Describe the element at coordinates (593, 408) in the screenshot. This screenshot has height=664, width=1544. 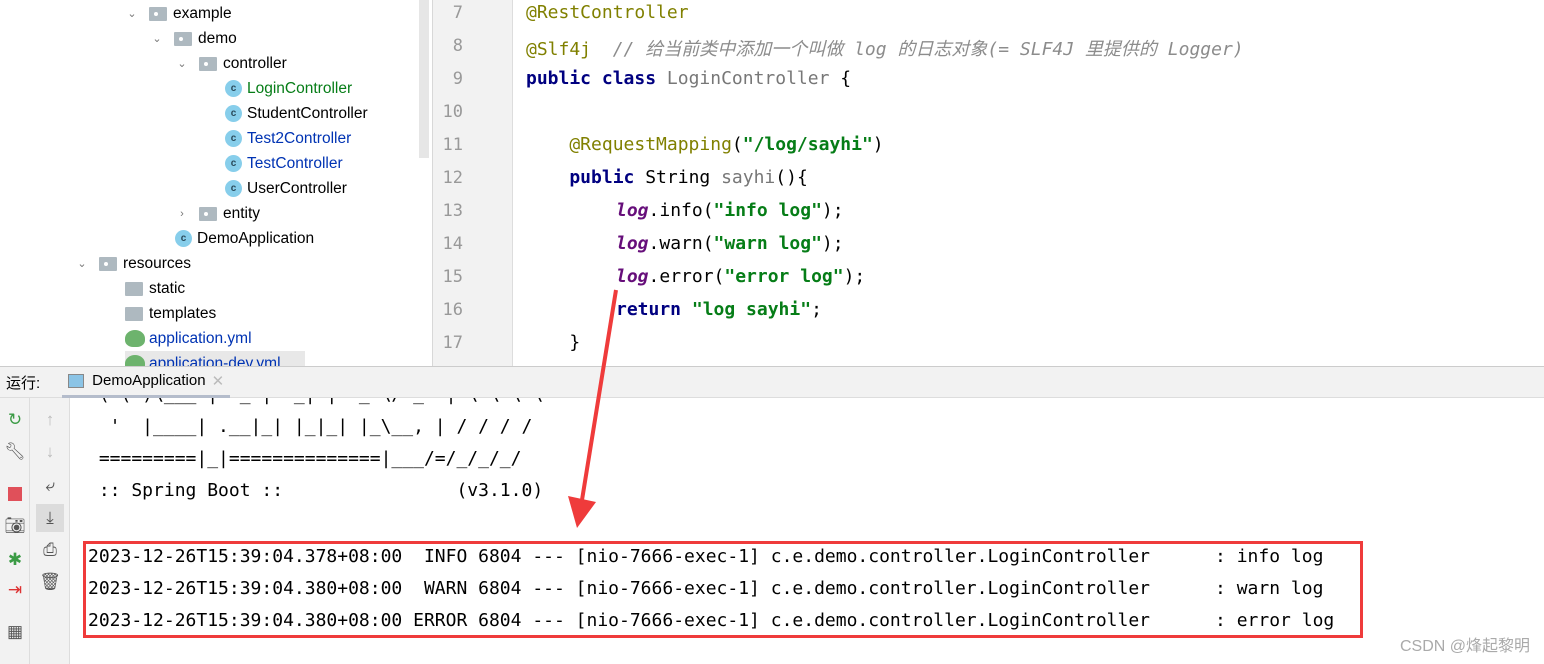
I see `annotation-arrow` at that location.